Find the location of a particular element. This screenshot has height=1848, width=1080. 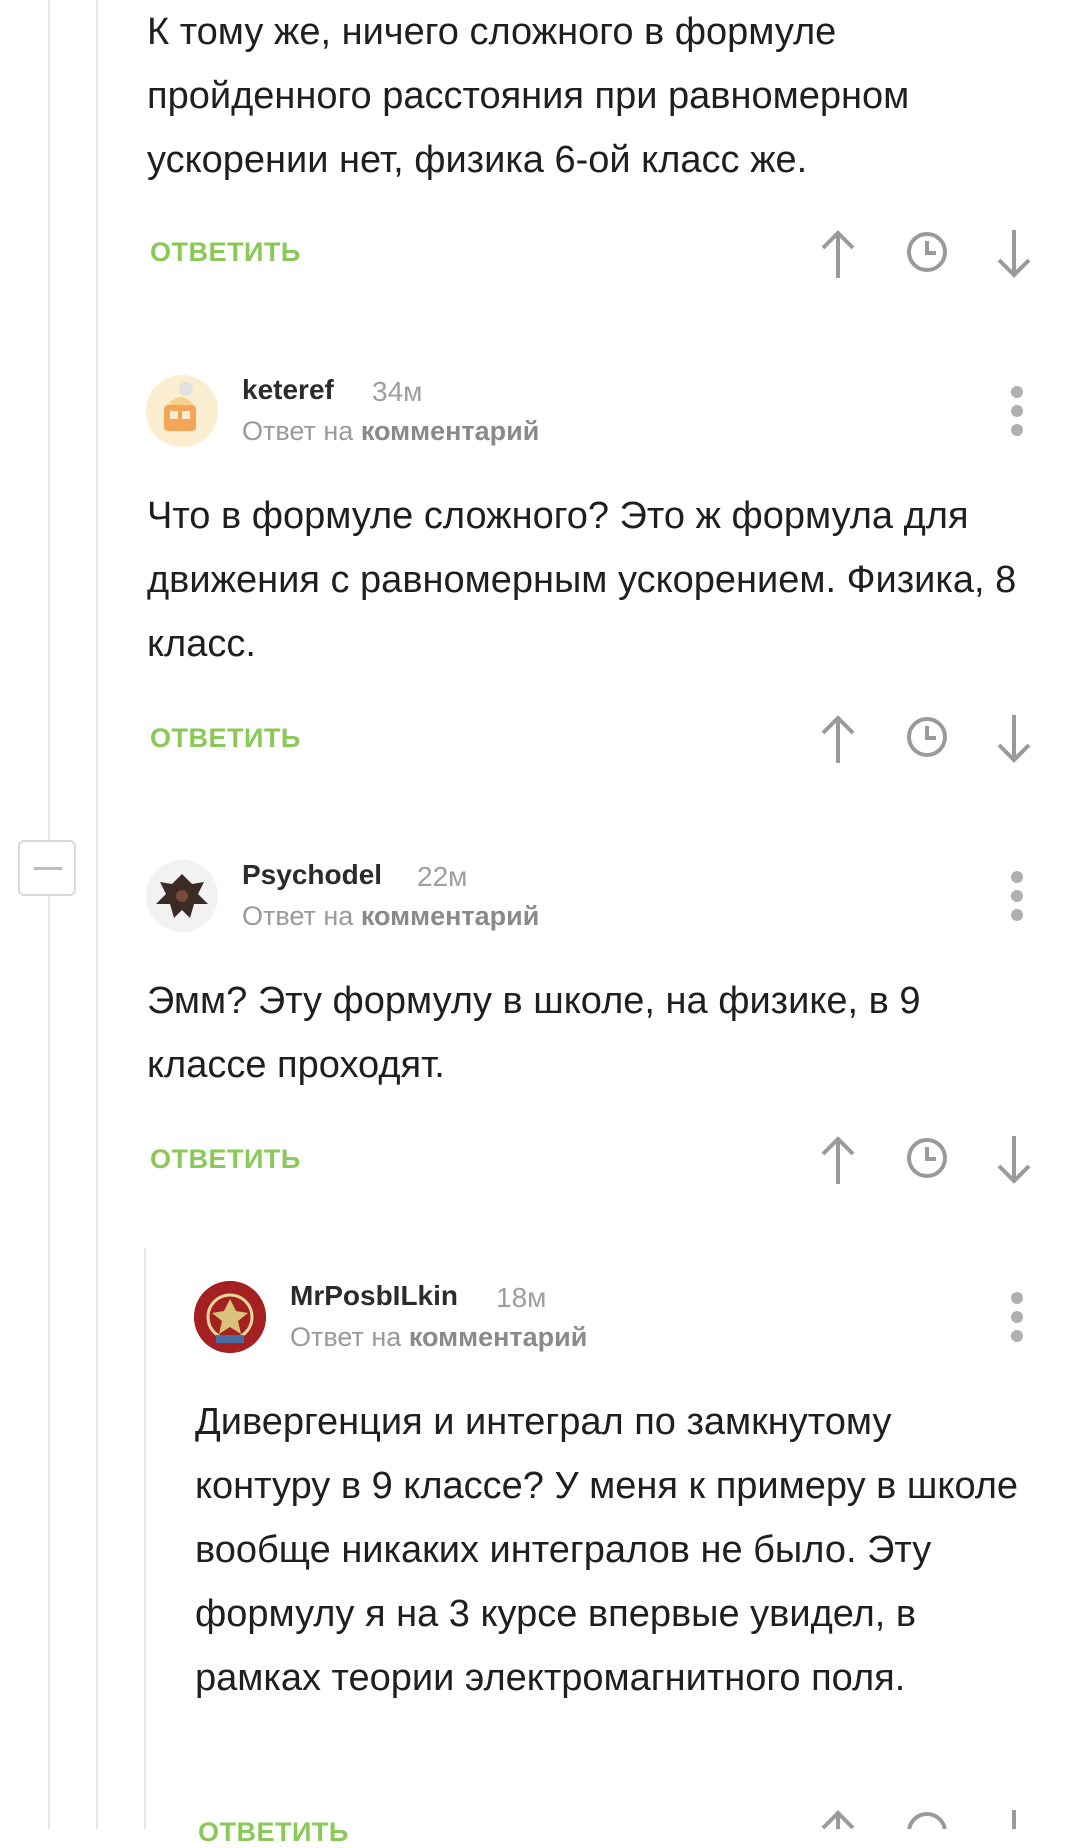

comment-time: 22м is located at coordinates (442, 876).